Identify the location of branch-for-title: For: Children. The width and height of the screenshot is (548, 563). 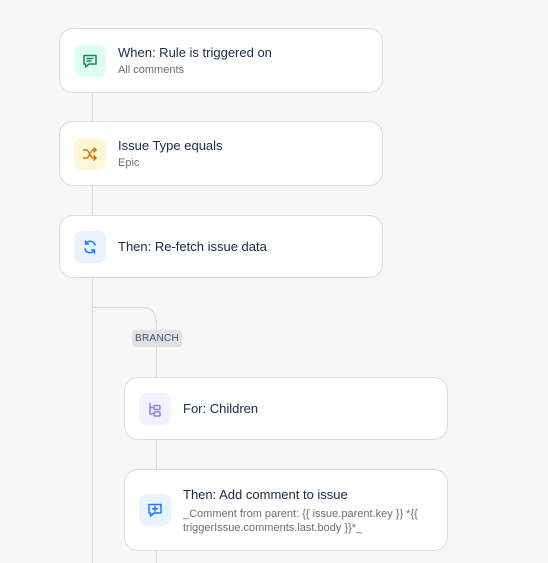
(221, 408).